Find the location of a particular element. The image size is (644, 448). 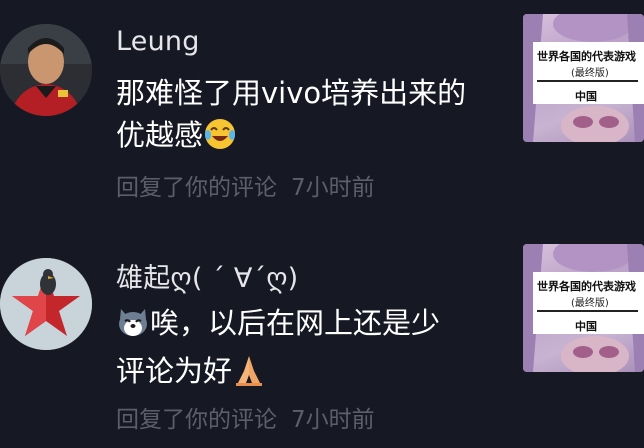

comment-content: 唉，以后在网上还是少 评论为好 is located at coordinates (301, 350).